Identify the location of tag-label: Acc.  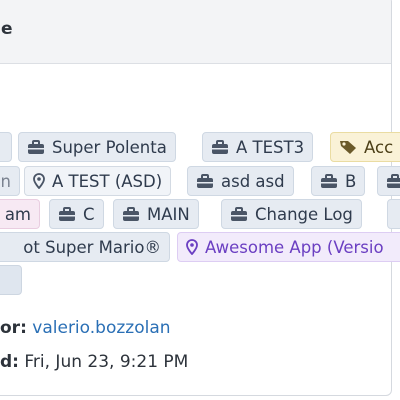
(379, 147).